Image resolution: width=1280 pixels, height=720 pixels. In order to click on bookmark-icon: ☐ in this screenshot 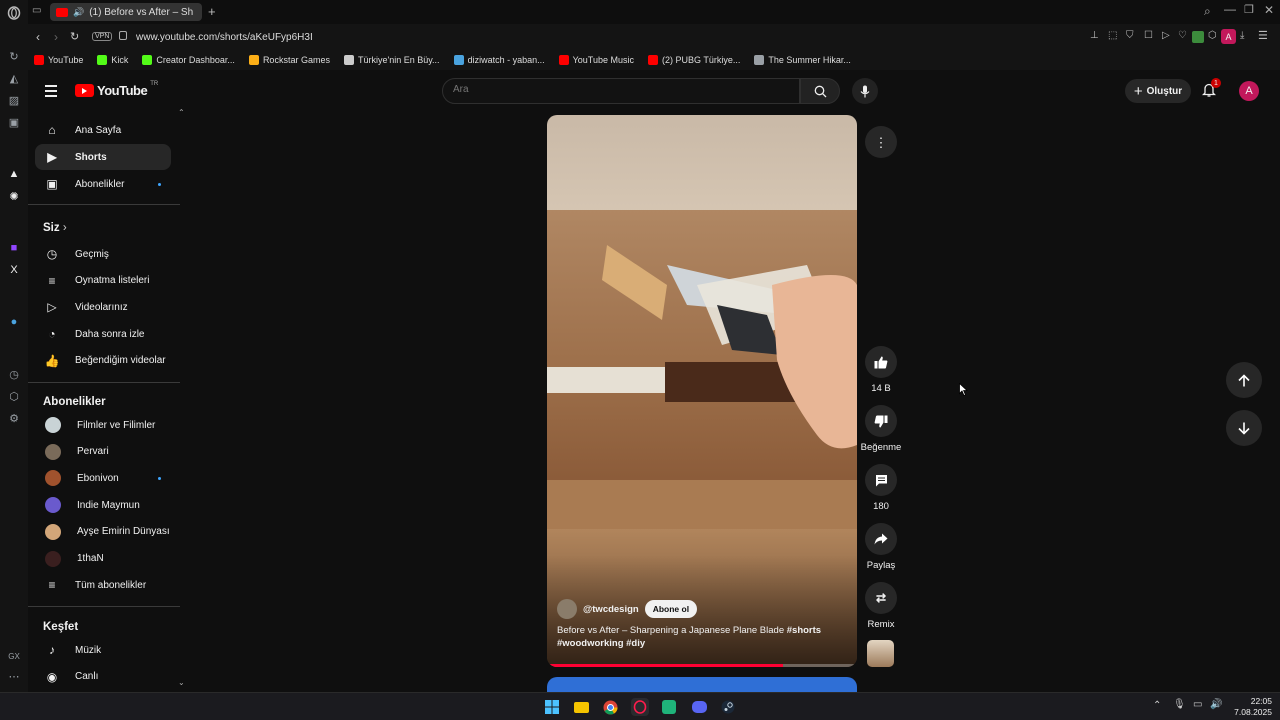, I will do `click(1148, 35)`.